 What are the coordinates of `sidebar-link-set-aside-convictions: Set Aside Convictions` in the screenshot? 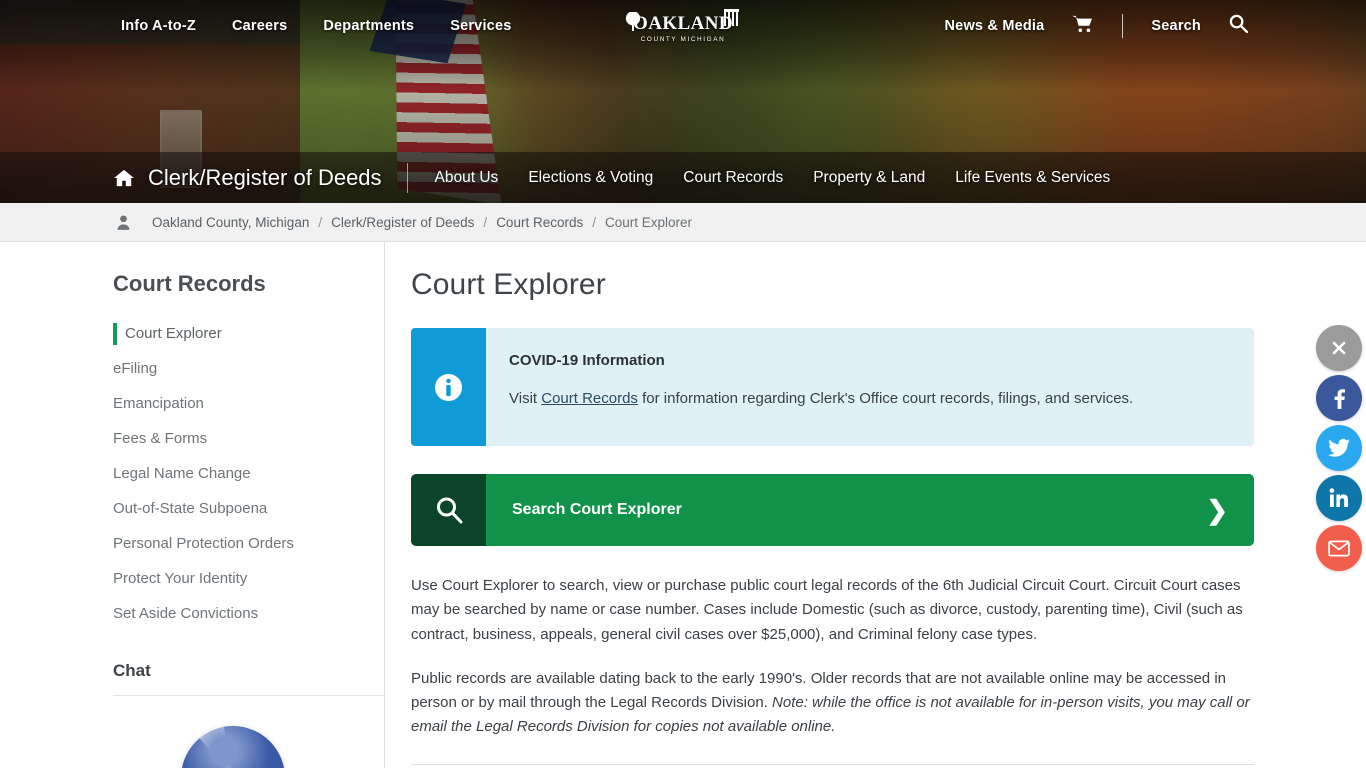 It's located at (248, 614).